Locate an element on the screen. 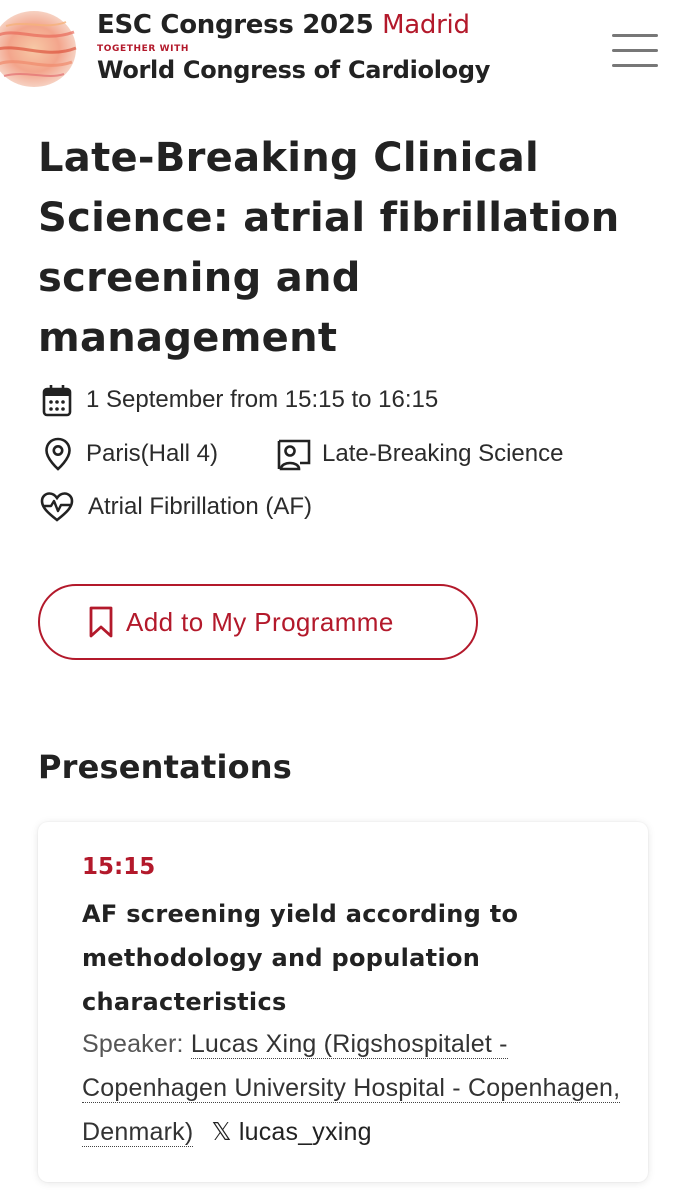 The width and height of the screenshot is (680, 1200). presentations-heading: Presentations is located at coordinates (165, 767).